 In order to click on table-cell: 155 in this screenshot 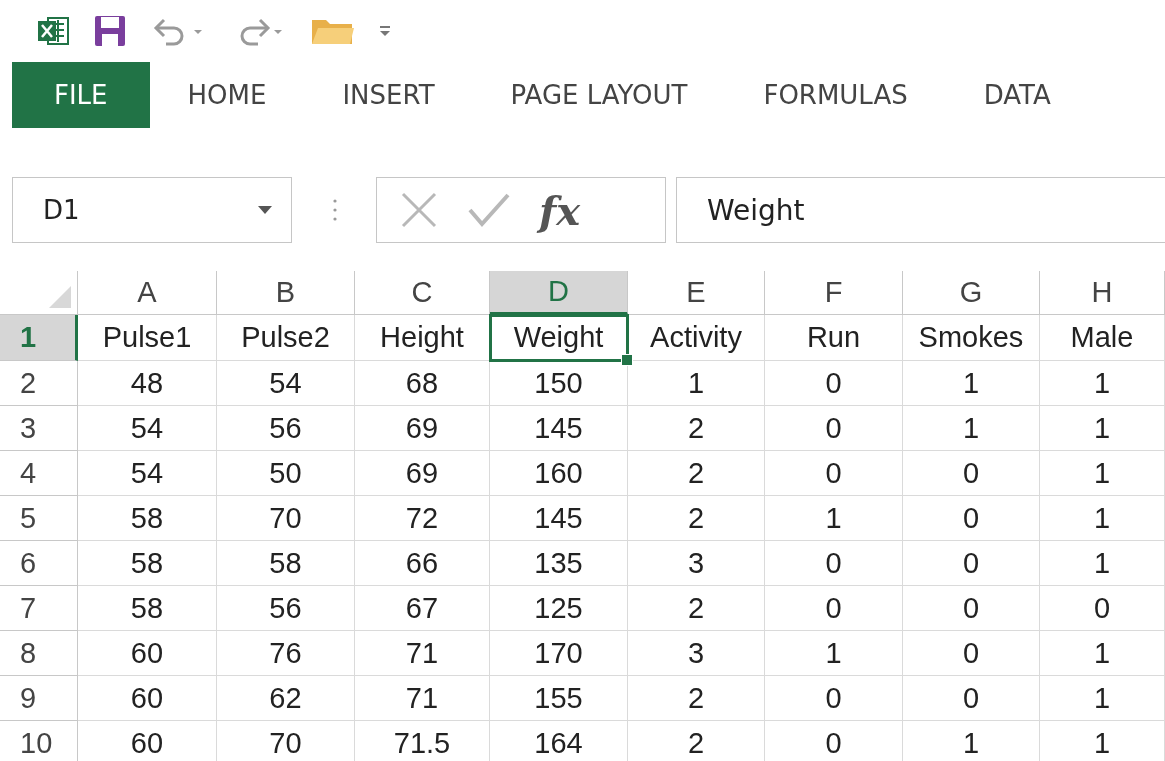, I will do `click(559, 698)`.